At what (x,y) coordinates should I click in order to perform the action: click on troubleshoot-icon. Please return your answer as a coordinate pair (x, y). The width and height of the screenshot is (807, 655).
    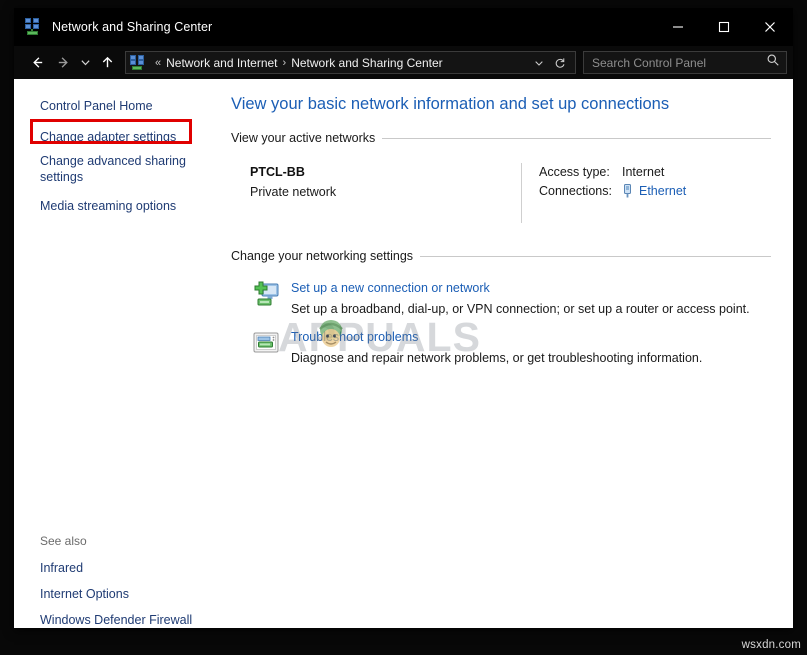
    Looking at the image, I should click on (266, 344).